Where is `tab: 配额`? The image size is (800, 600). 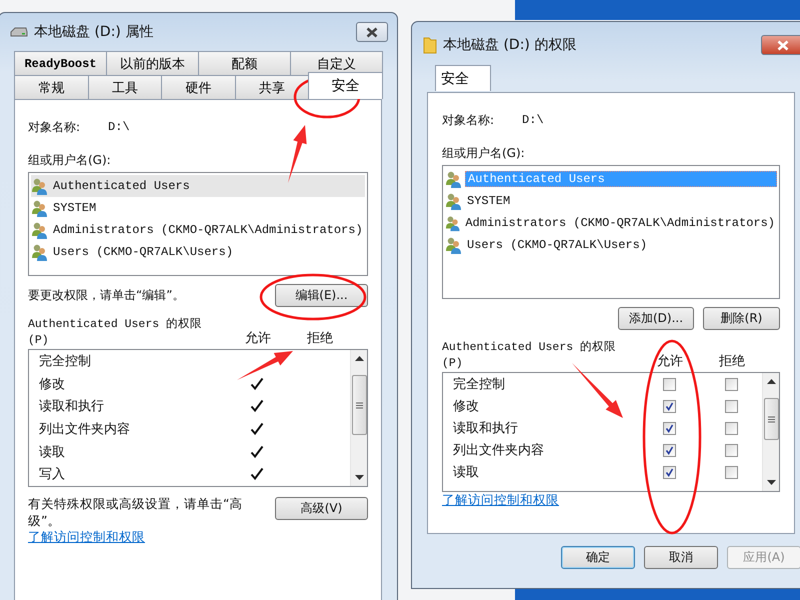 tab: 配额 is located at coordinates (244, 63).